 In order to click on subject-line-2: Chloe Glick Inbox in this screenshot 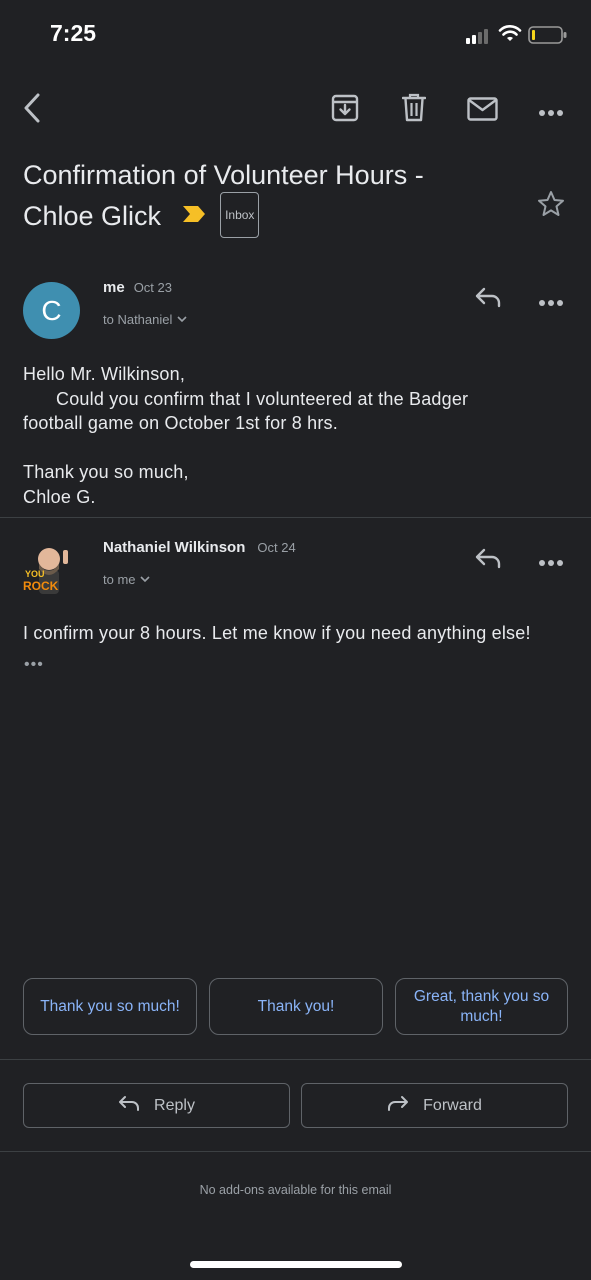, I will do `click(243, 216)`.